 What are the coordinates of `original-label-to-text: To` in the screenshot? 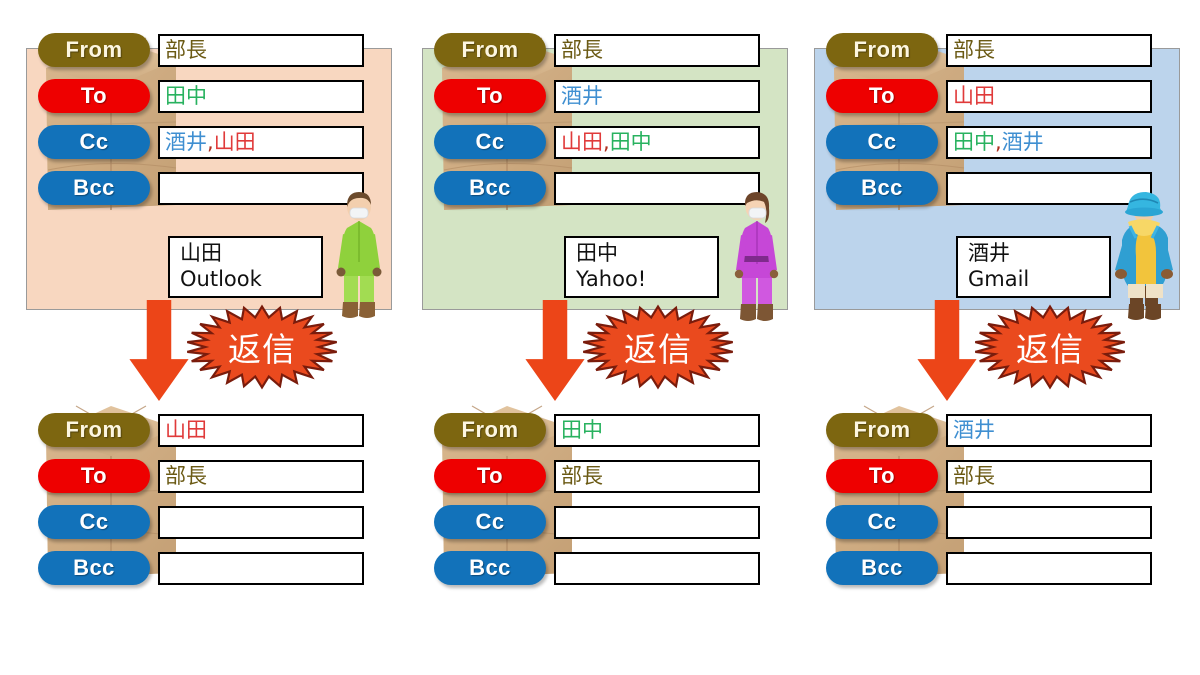 It's located at (94, 95).